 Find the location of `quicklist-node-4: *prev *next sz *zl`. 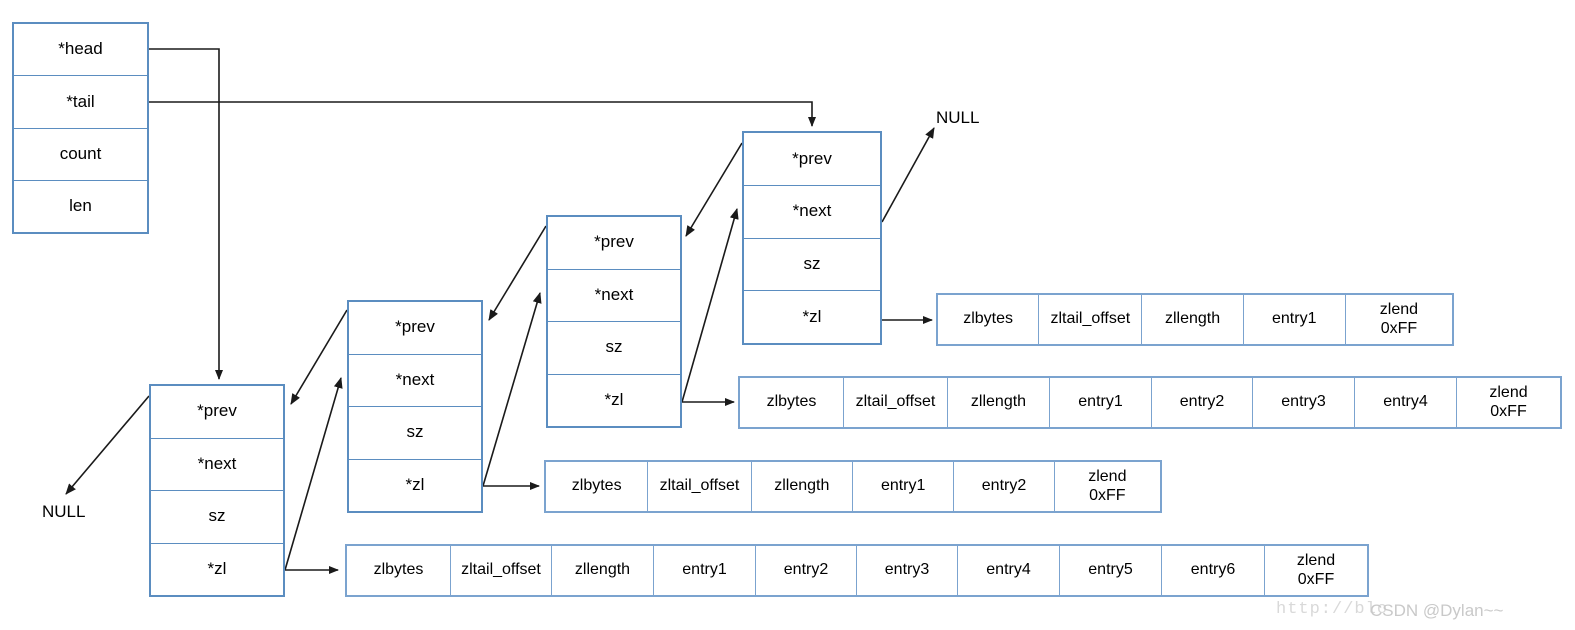

quicklist-node-4: *prev *next sz *zl is located at coordinates (812, 238).